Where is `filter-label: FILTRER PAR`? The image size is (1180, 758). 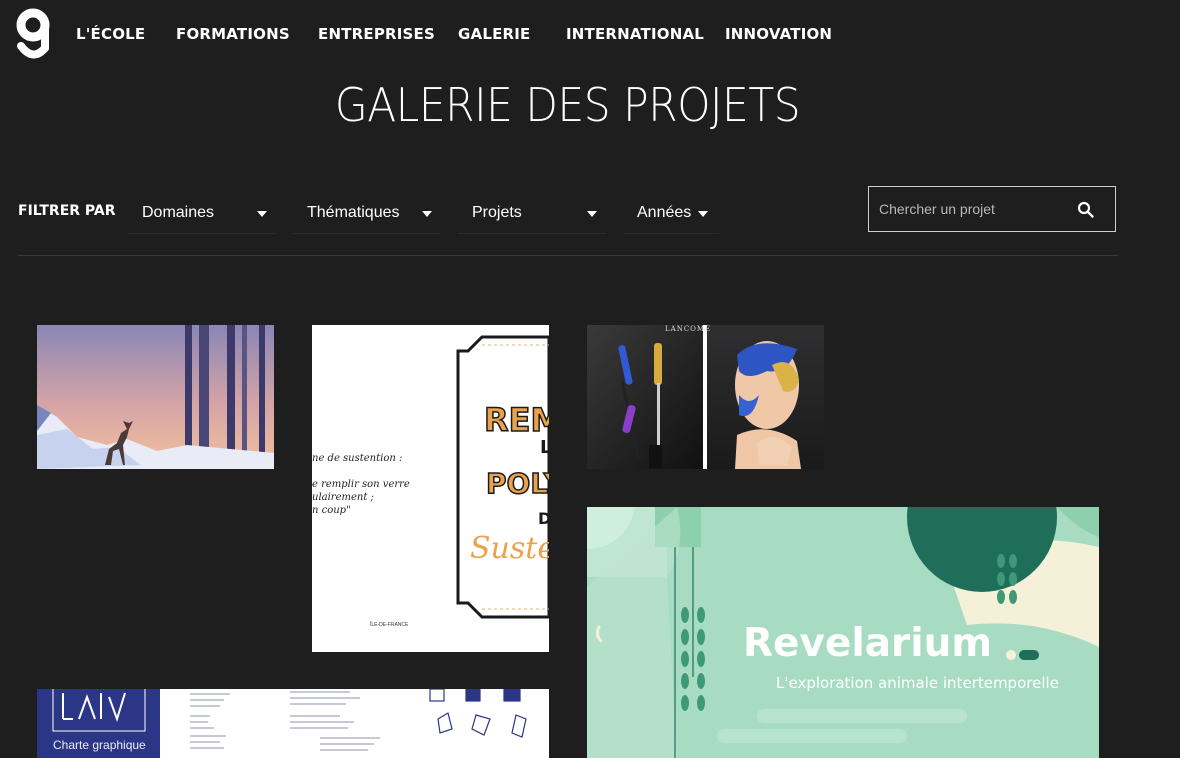 filter-label: FILTRER PAR is located at coordinates (67, 211).